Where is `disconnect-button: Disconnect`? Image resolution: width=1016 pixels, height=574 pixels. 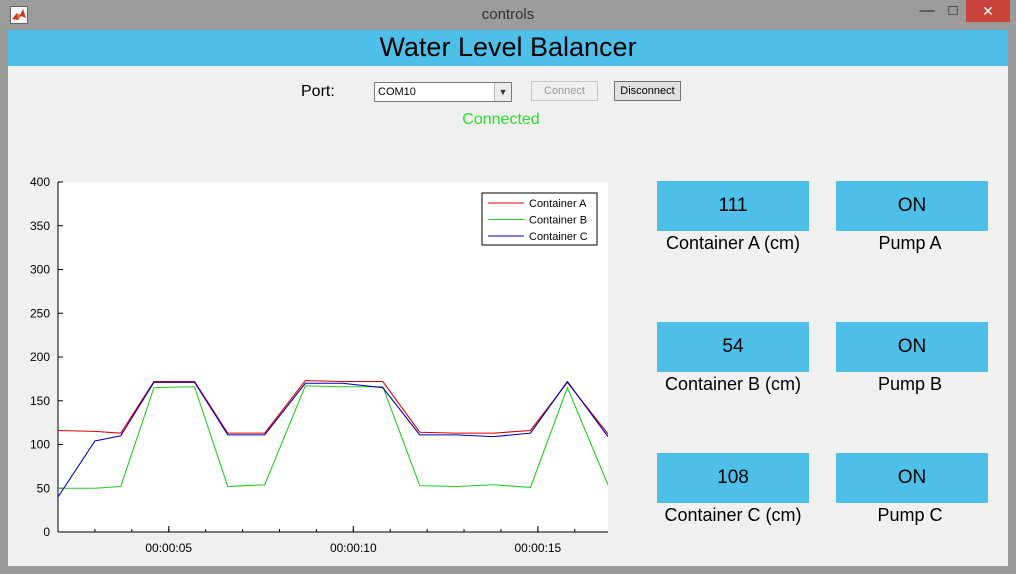
disconnect-button: Disconnect is located at coordinates (647, 91).